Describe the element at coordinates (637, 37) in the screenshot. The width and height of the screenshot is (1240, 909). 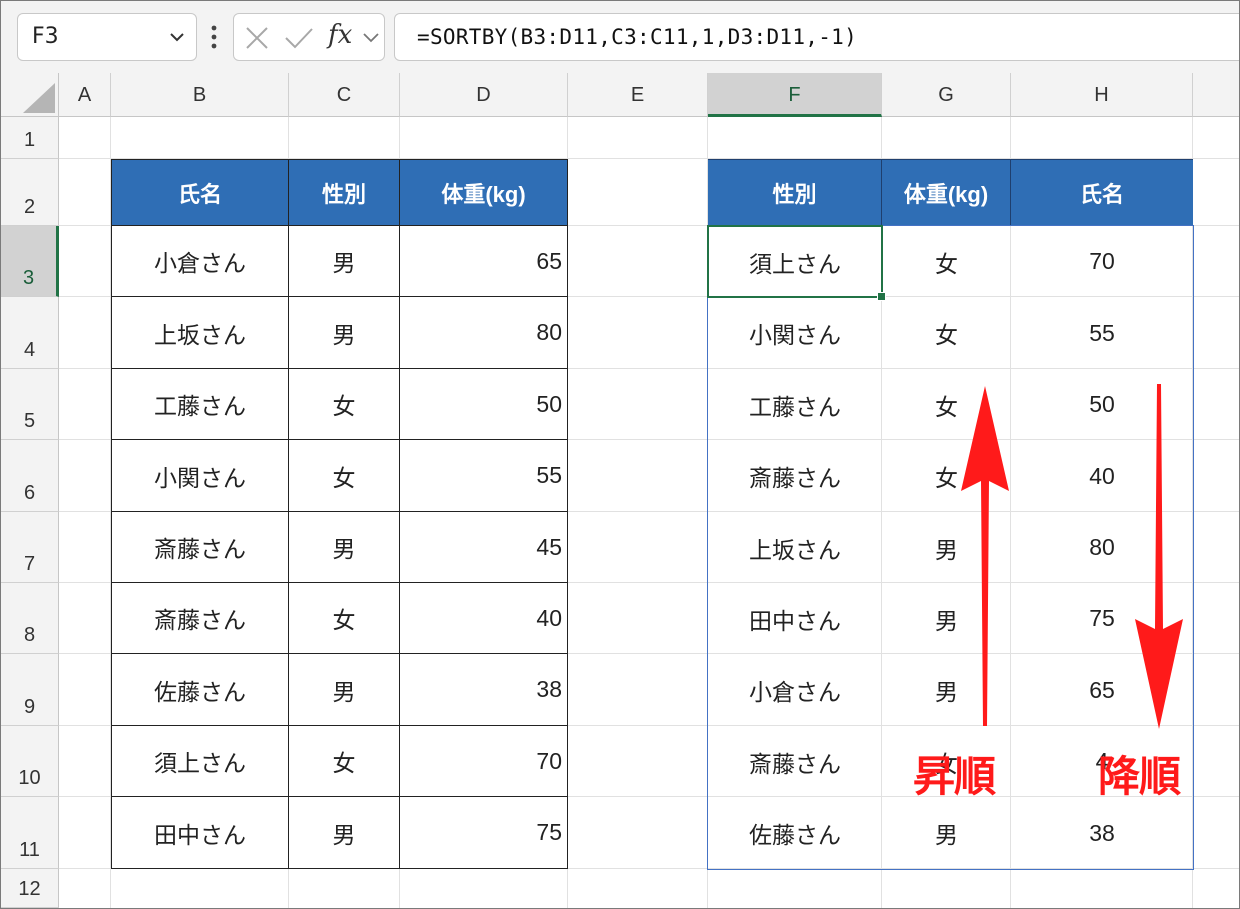
I see `formula-text: =SORTBY(B3:D11,C3:C11,1,D3:D11,-1)` at that location.